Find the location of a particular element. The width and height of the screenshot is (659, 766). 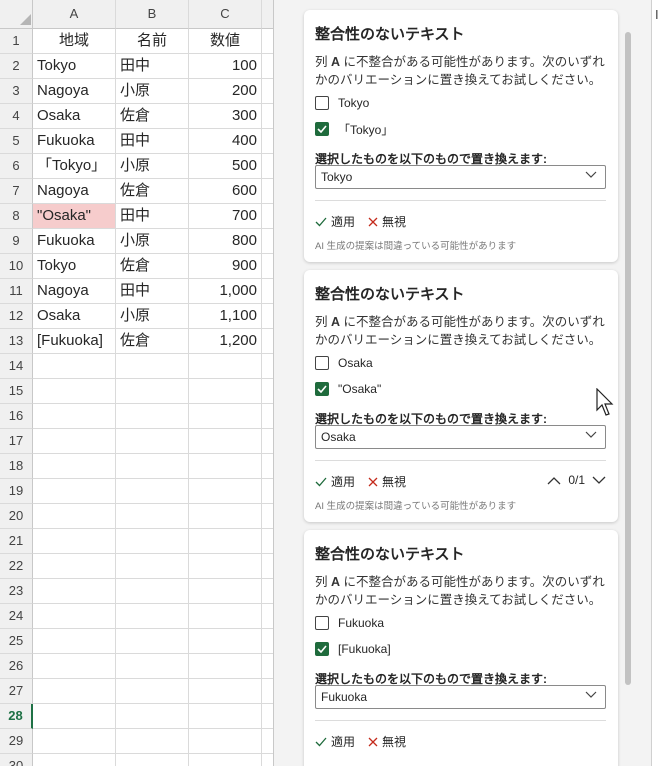

row-header: 15 is located at coordinates (16, 391).